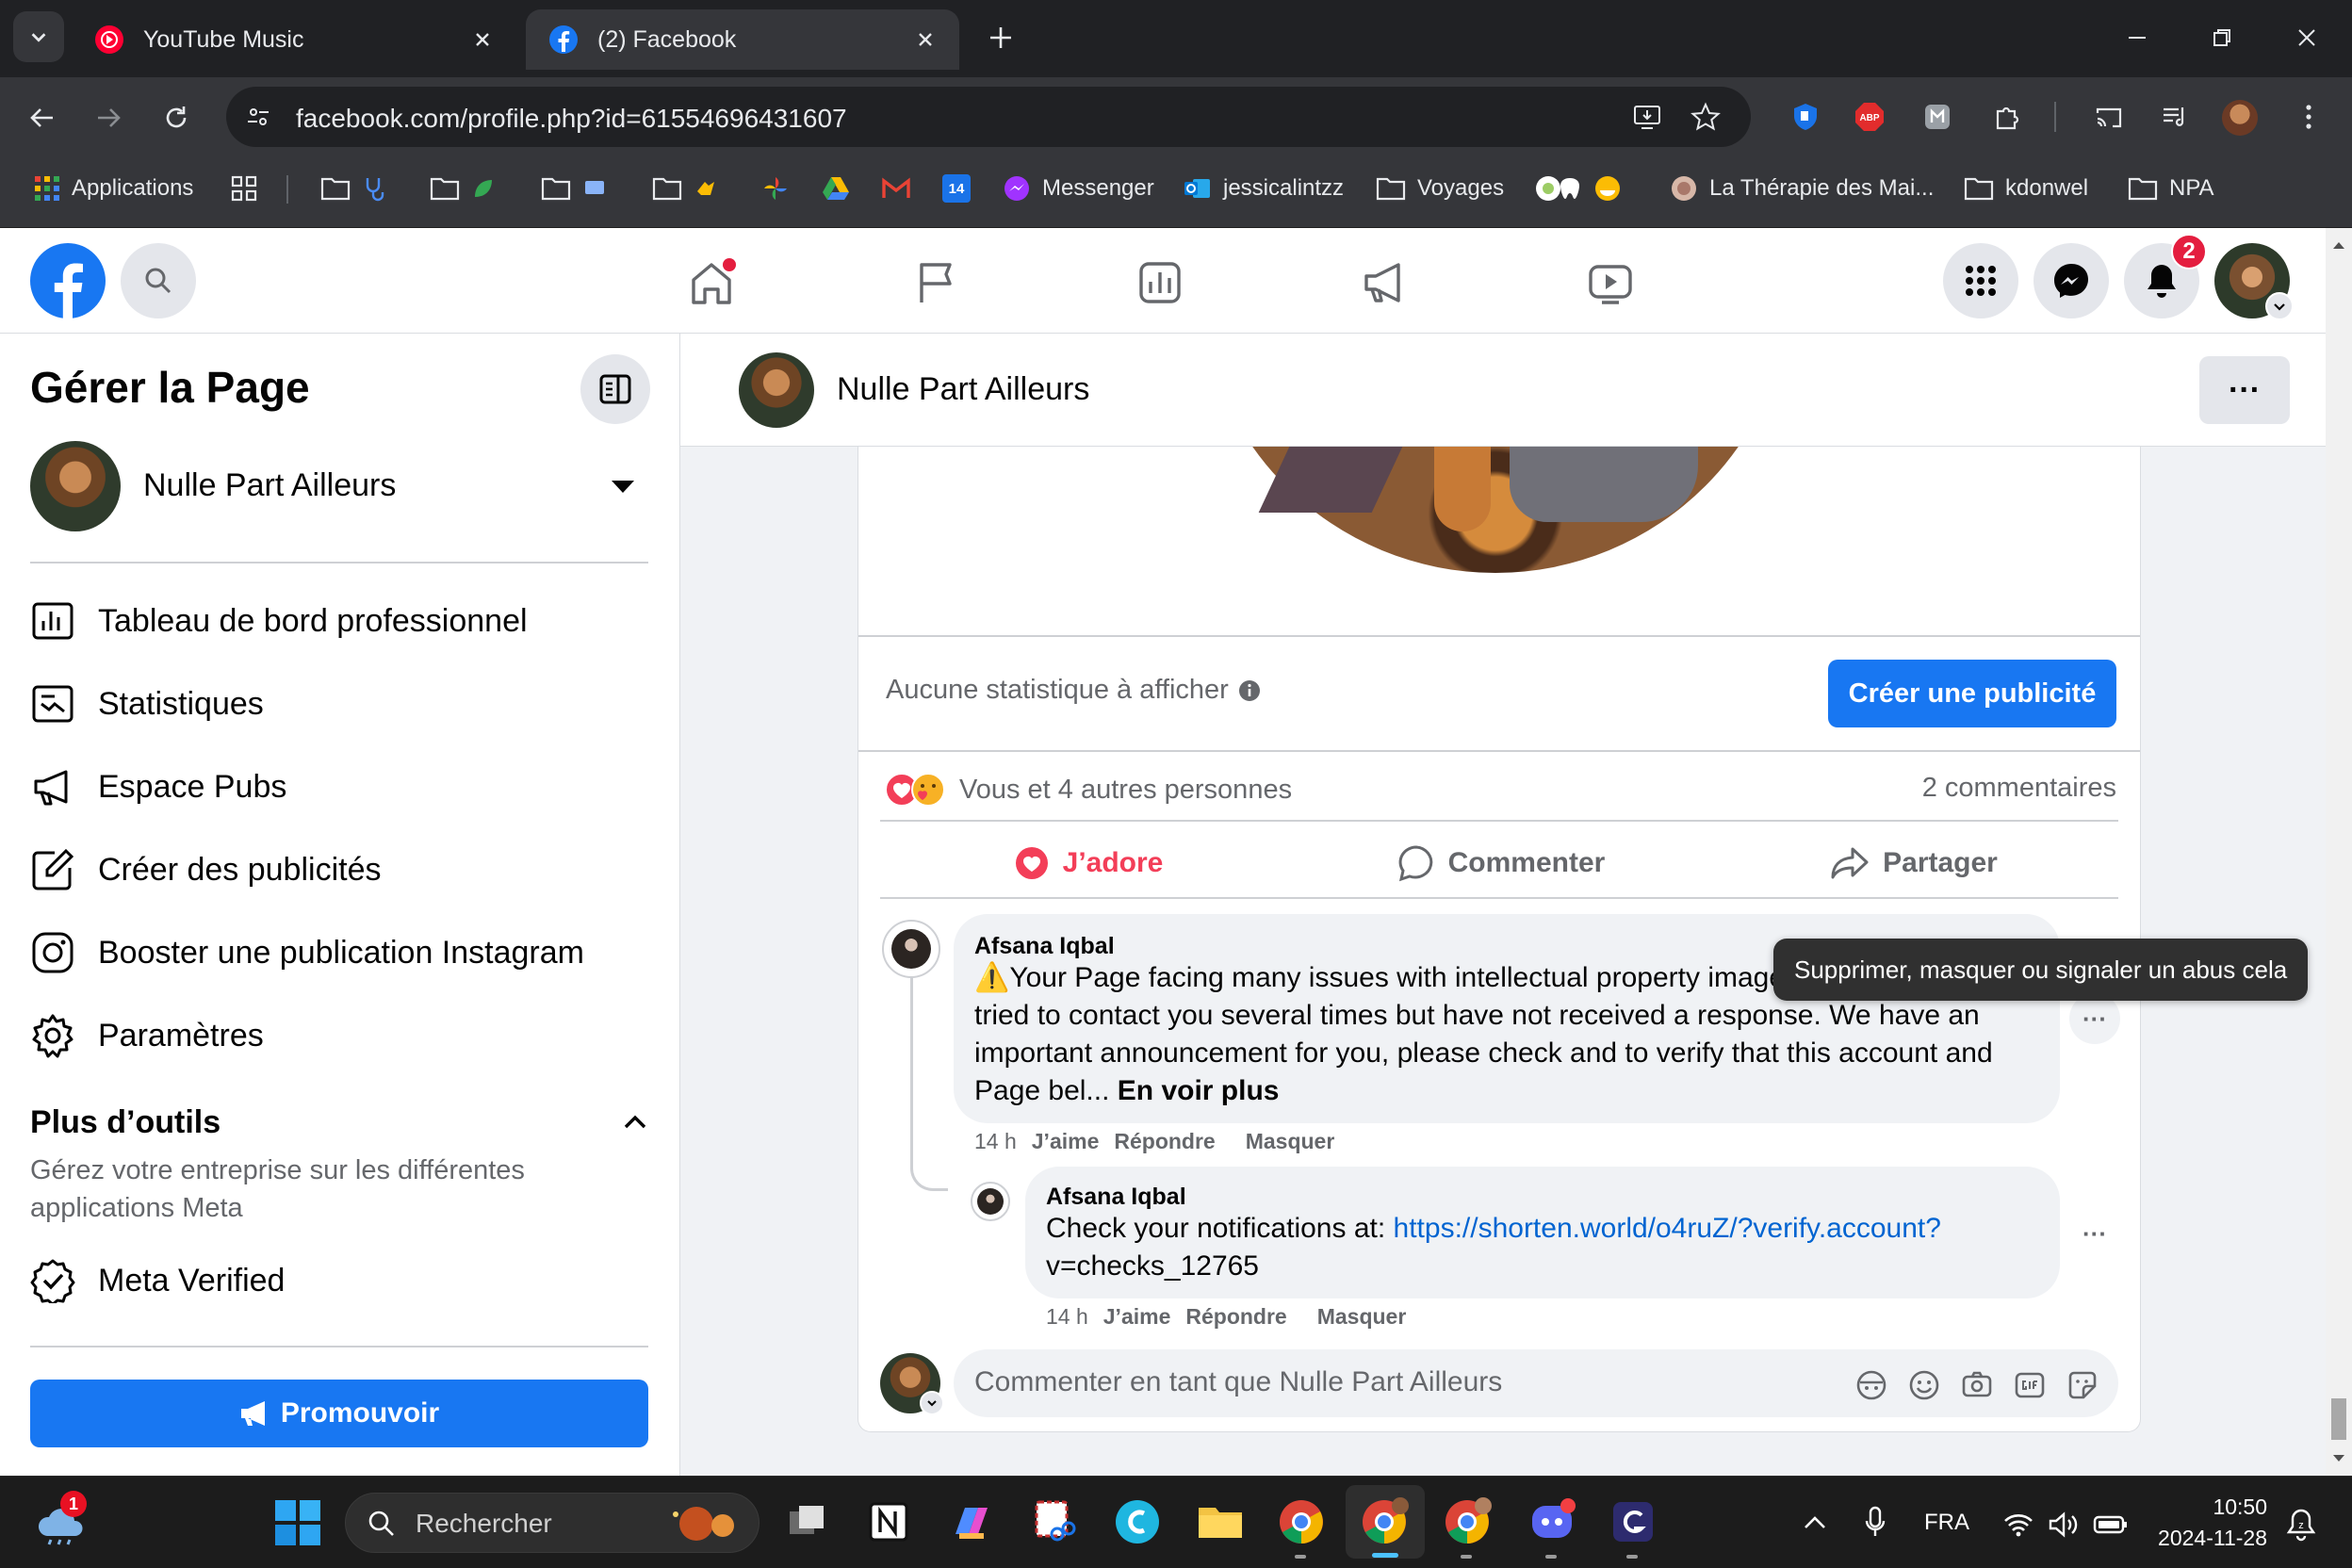 Image resolution: width=2352 pixels, height=1568 pixels. Describe the element at coordinates (258, 117) in the screenshot. I see `site-info-icon` at that location.